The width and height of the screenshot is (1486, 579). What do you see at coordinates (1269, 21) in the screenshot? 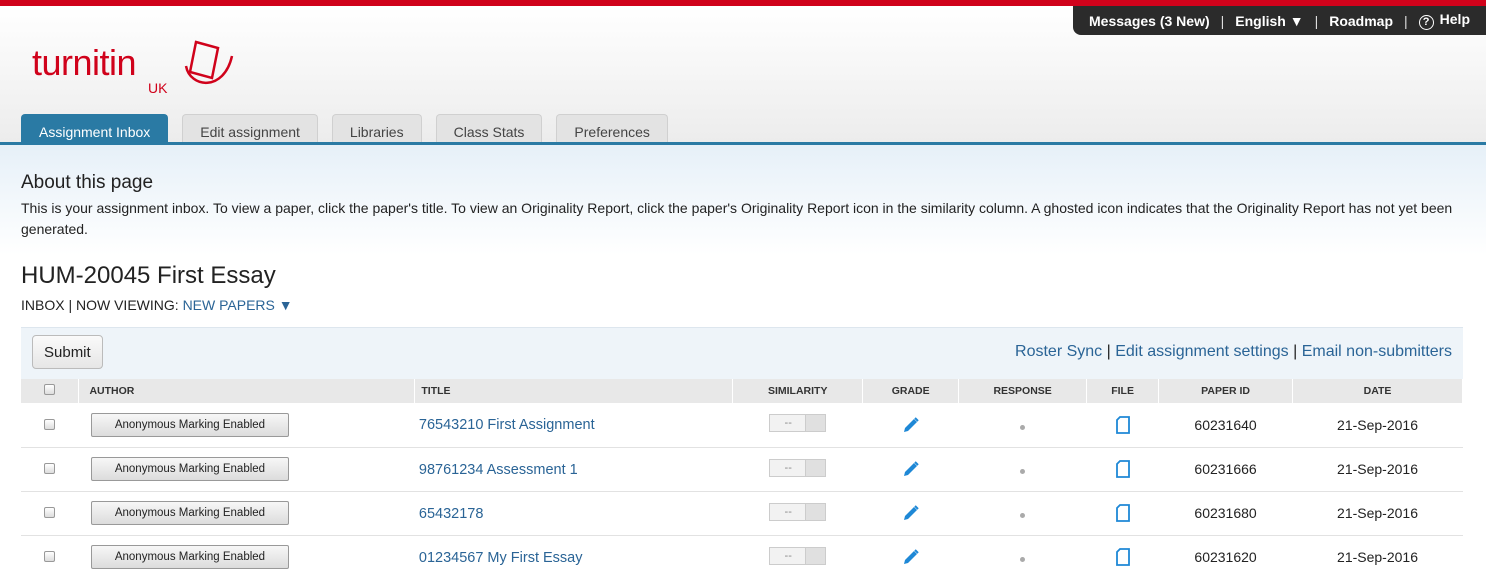
I see `language-dropdown: English ▼` at bounding box center [1269, 21].